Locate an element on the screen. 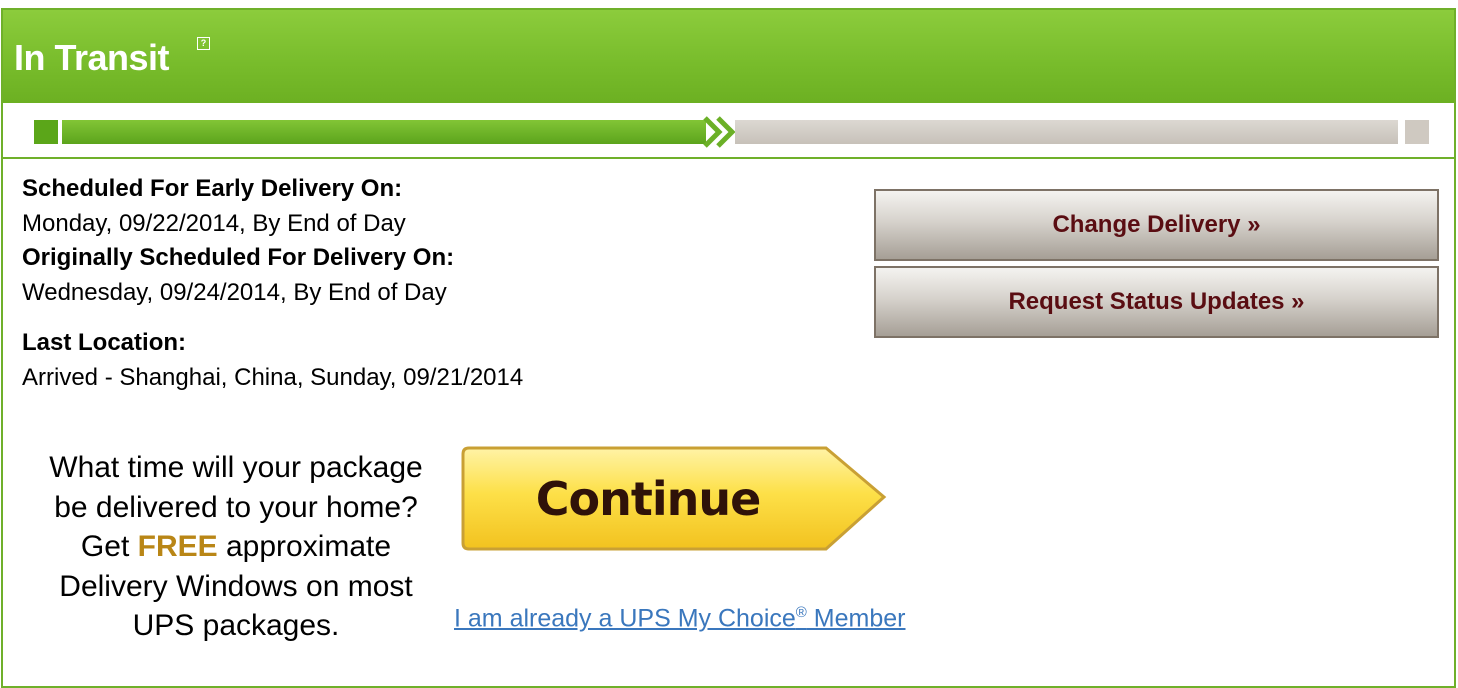 This screenshot has width=1458, height=688. progress-tracker is located at coordinates (728, 131).